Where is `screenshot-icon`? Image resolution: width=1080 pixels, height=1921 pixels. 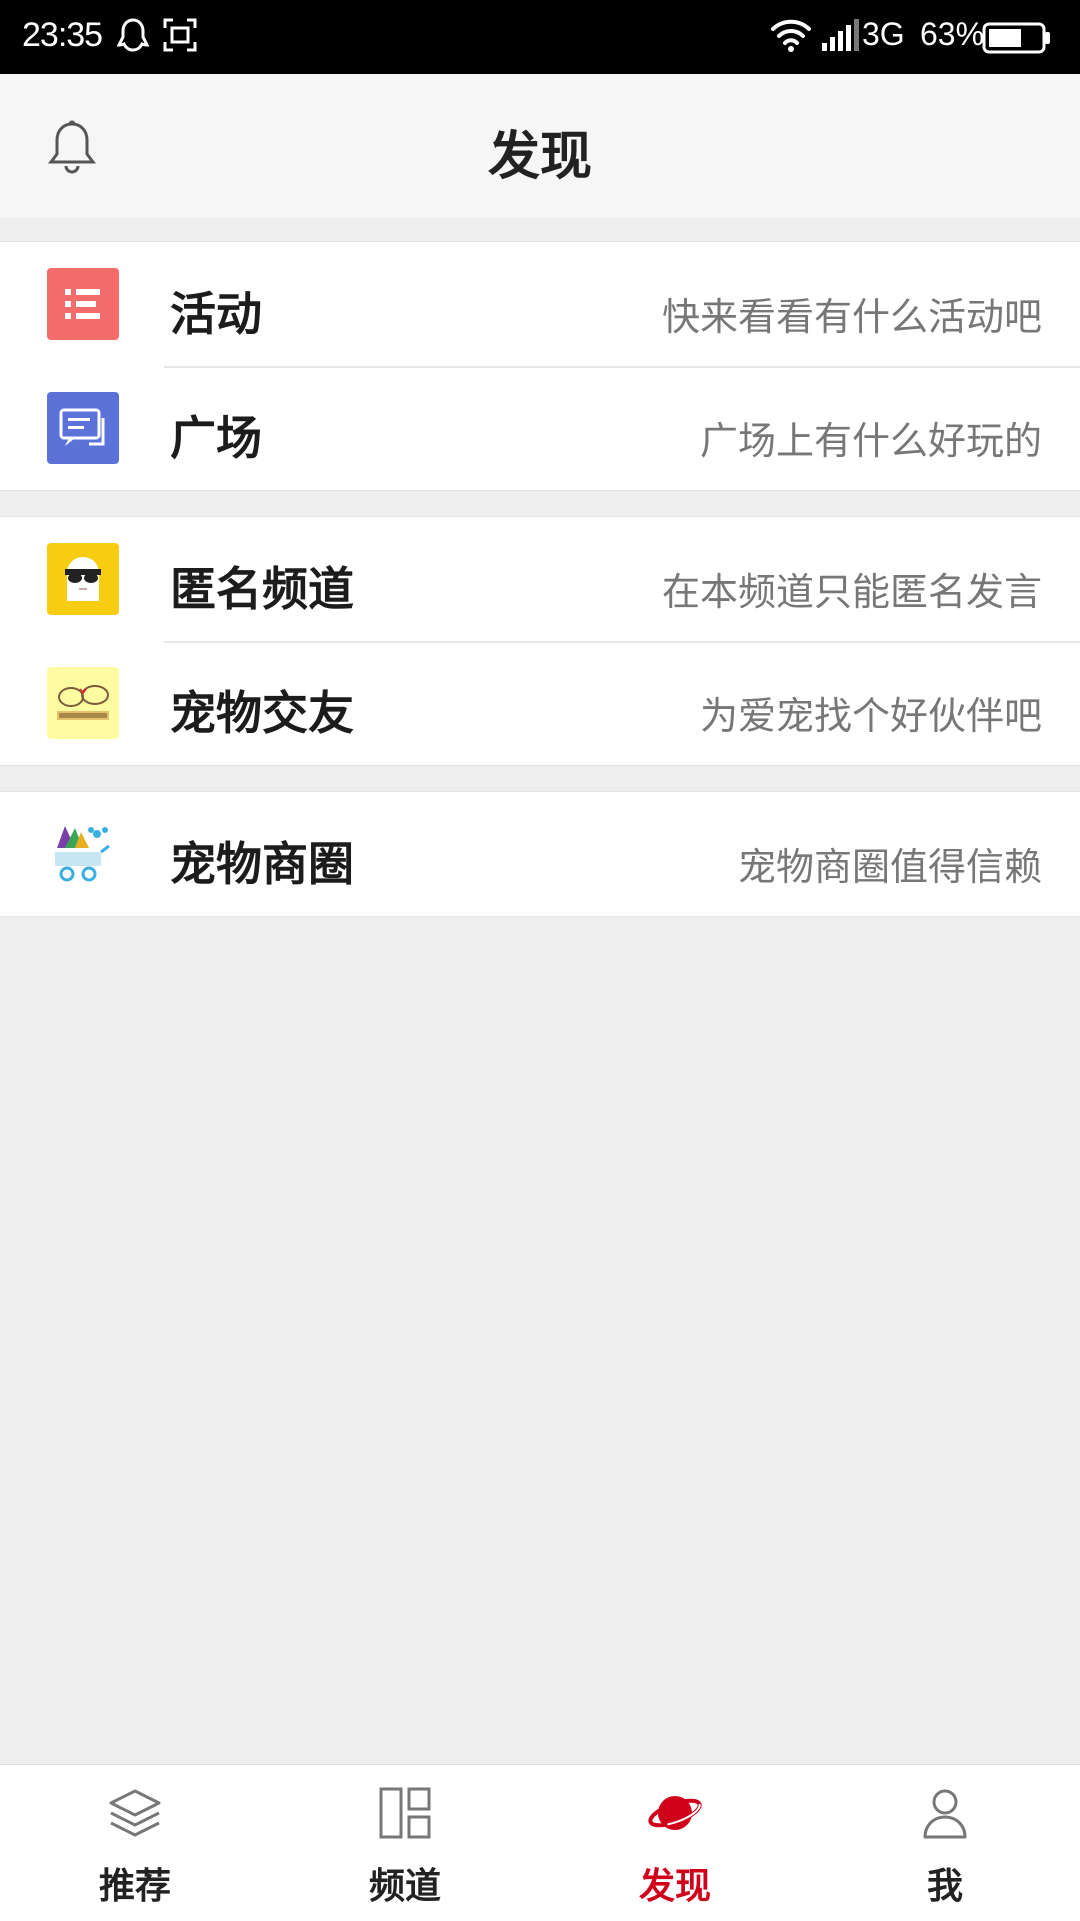 screenshot-icon is located at coordinates (180, 37).